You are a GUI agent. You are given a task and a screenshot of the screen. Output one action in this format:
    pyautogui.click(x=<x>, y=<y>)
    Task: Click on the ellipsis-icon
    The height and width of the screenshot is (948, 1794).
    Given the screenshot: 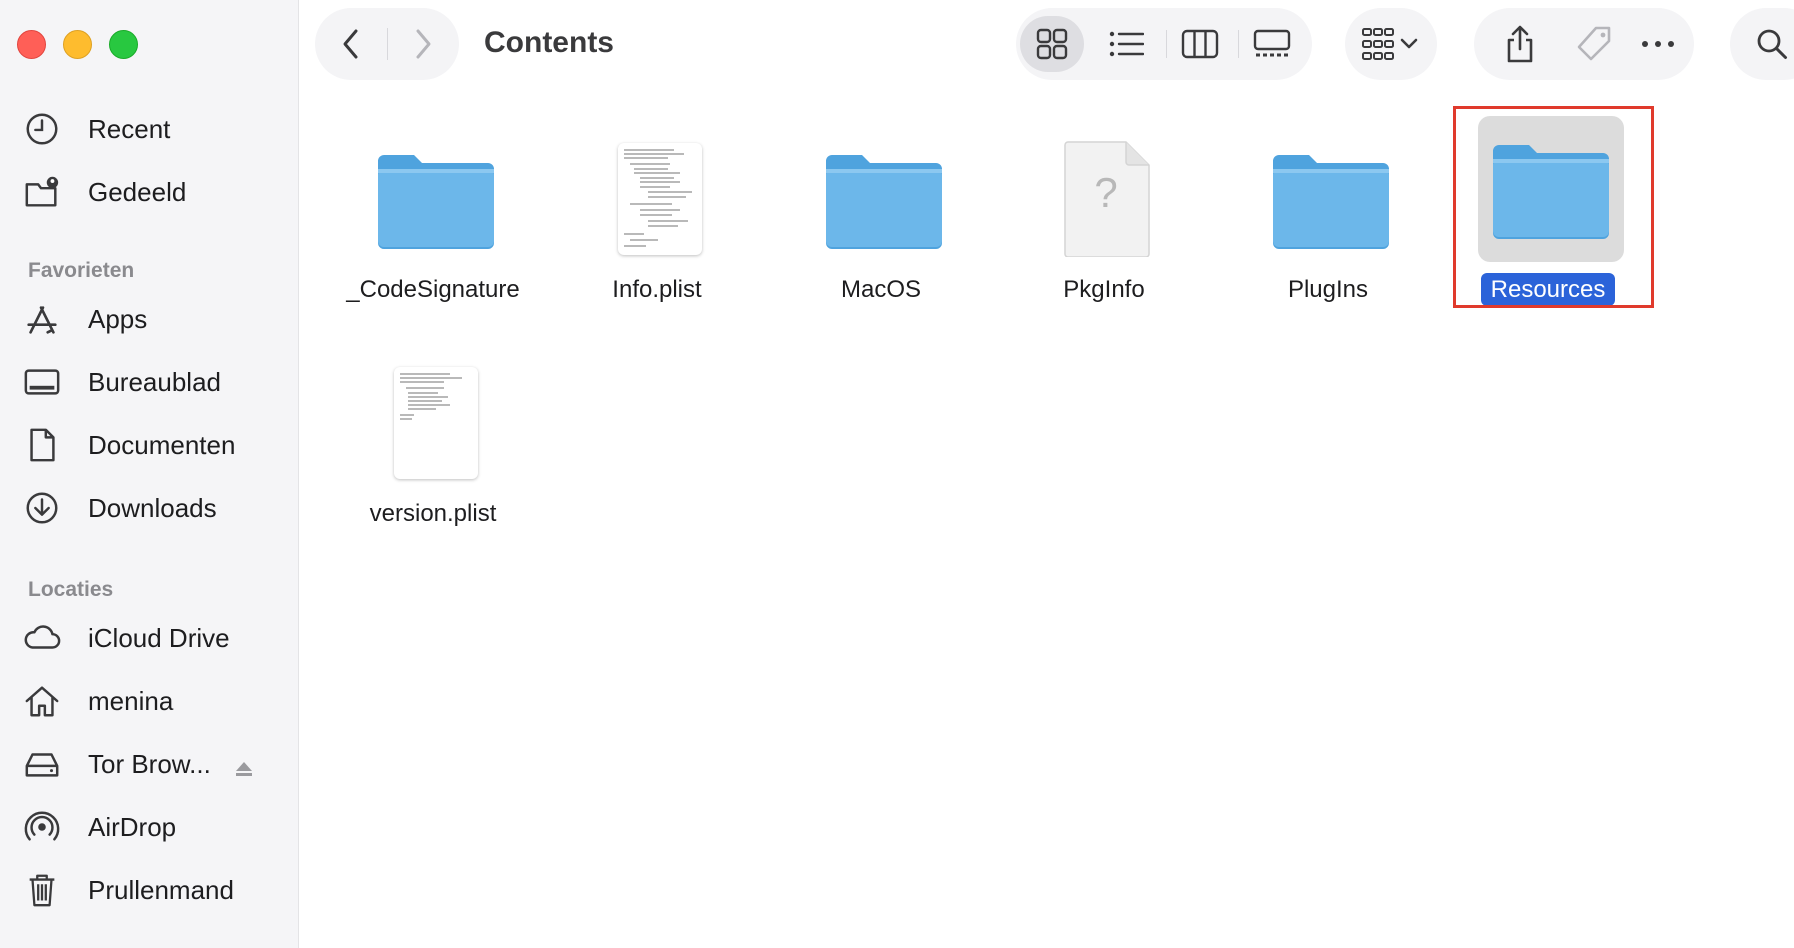 What is the action you would take?
    pyautogui.click(x=1658, y=44)
    